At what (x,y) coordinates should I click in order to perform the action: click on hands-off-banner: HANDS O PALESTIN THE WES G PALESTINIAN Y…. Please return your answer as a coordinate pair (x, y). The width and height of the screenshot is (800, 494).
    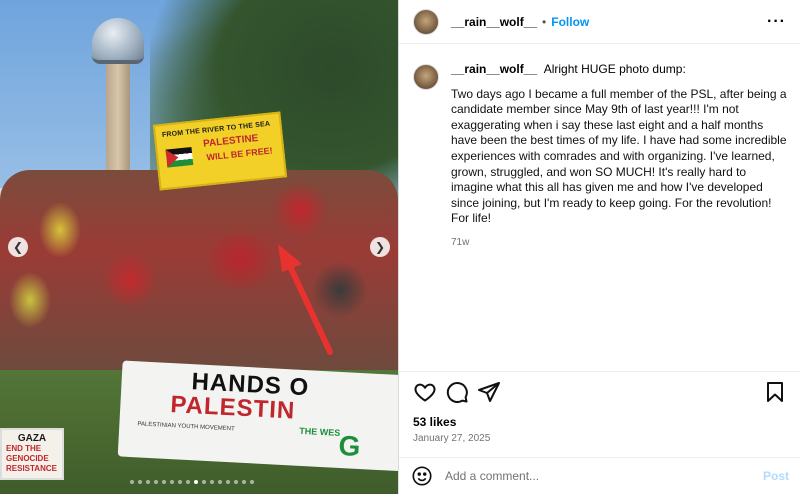
    Looking at the image, I should click on (257, 416).